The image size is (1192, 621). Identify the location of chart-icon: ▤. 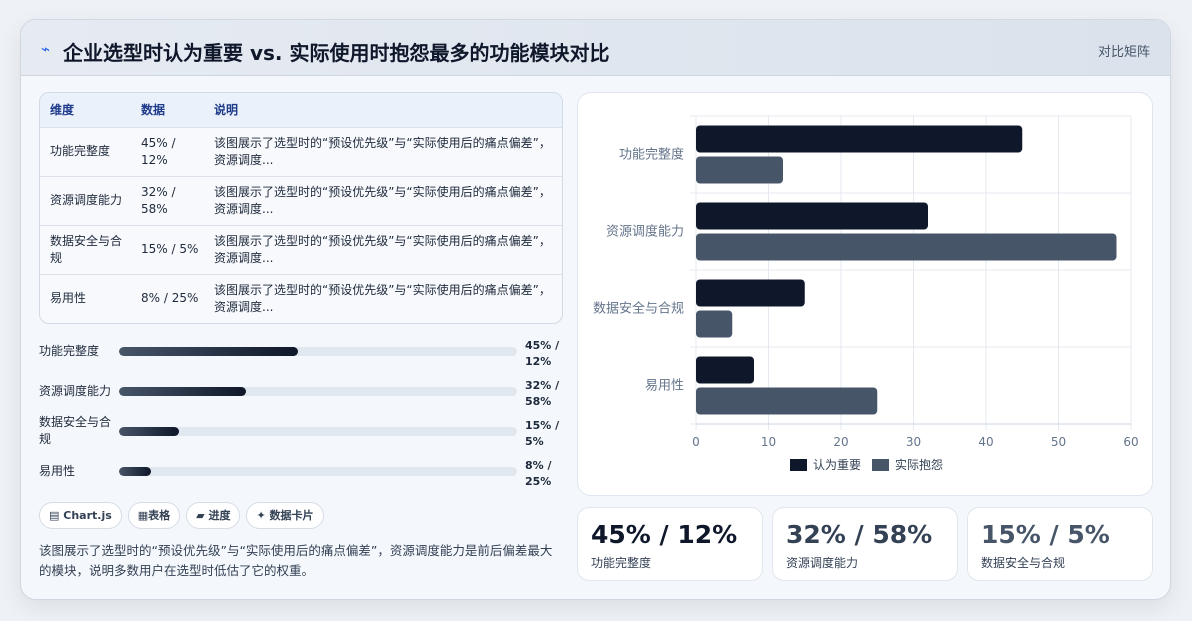
(54, 515).